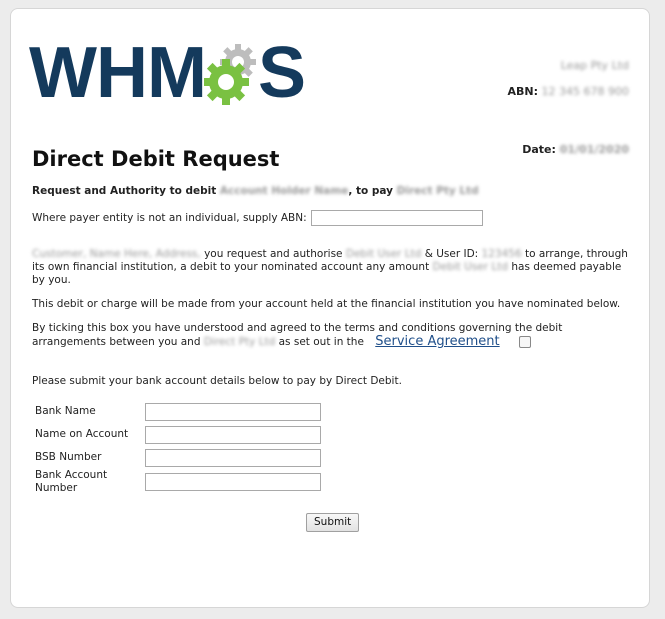 The width and height of the screenshot is (665, 619). Describe the element at coordinates (233, 434) in the screenshot. I see `account-name-input` at that location.